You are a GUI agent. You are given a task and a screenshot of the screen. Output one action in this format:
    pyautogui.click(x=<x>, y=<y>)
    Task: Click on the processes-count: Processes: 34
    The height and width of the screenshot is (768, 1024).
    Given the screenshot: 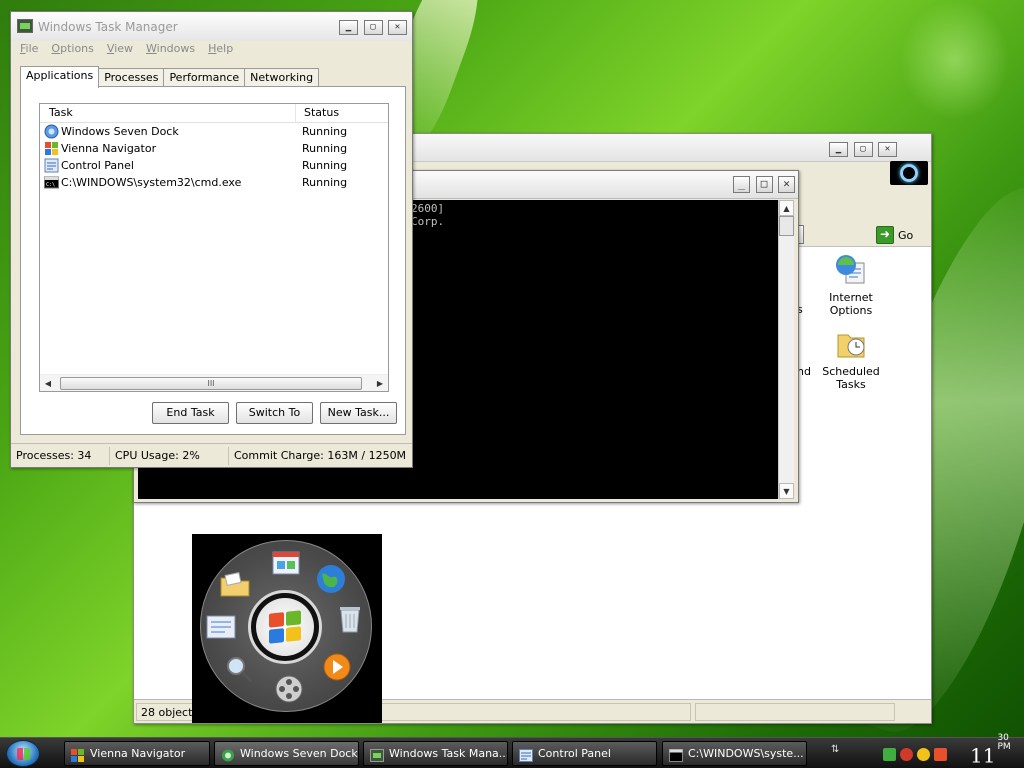 What is the action you would take?
    pyautogui.click(x=60, y=455)
    